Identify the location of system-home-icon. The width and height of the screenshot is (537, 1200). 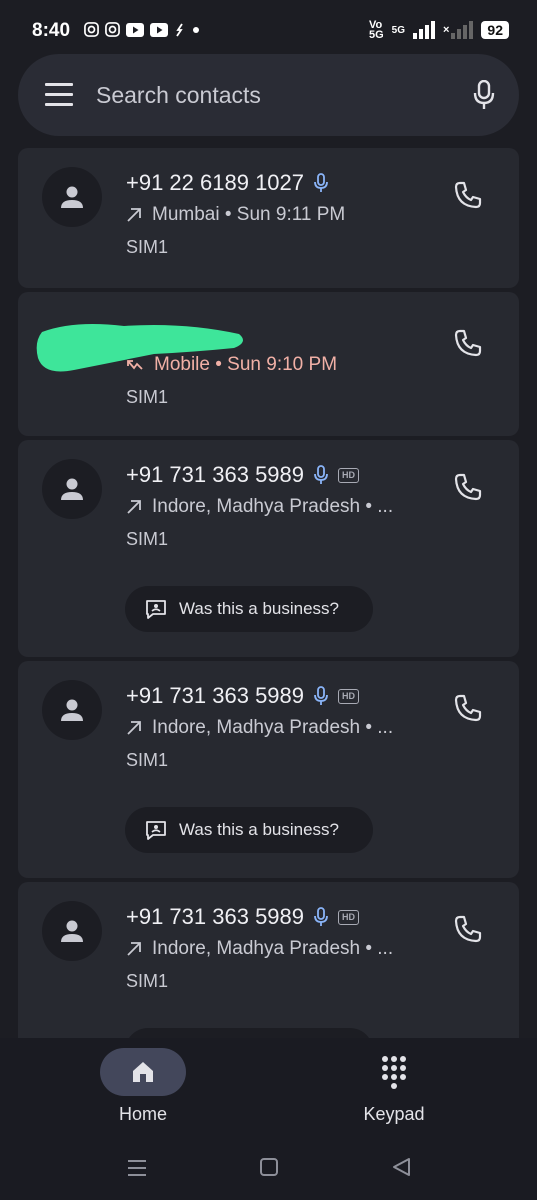
(269, 1167).